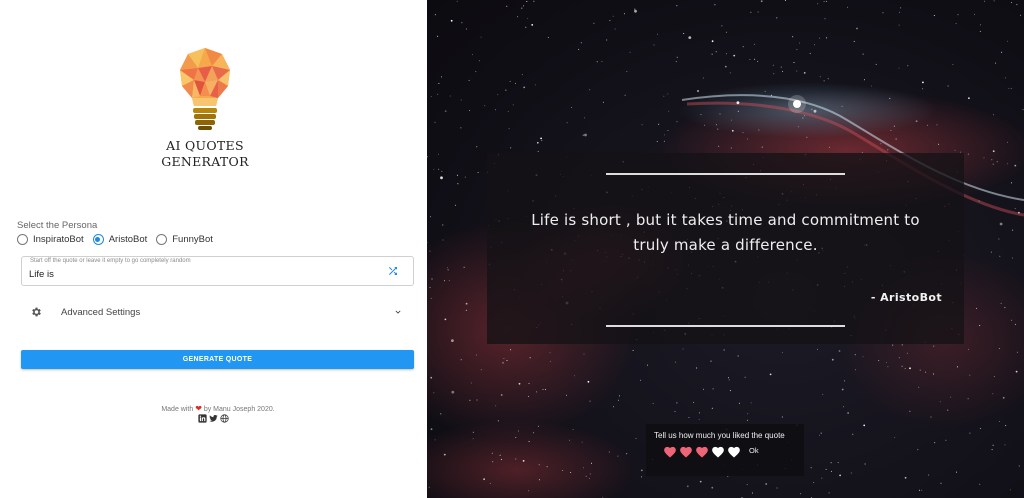  What do you see at coordinates (198, 408) in the screenshot?
I see `heart-icon: ❤` at bounding box center [198, 408].